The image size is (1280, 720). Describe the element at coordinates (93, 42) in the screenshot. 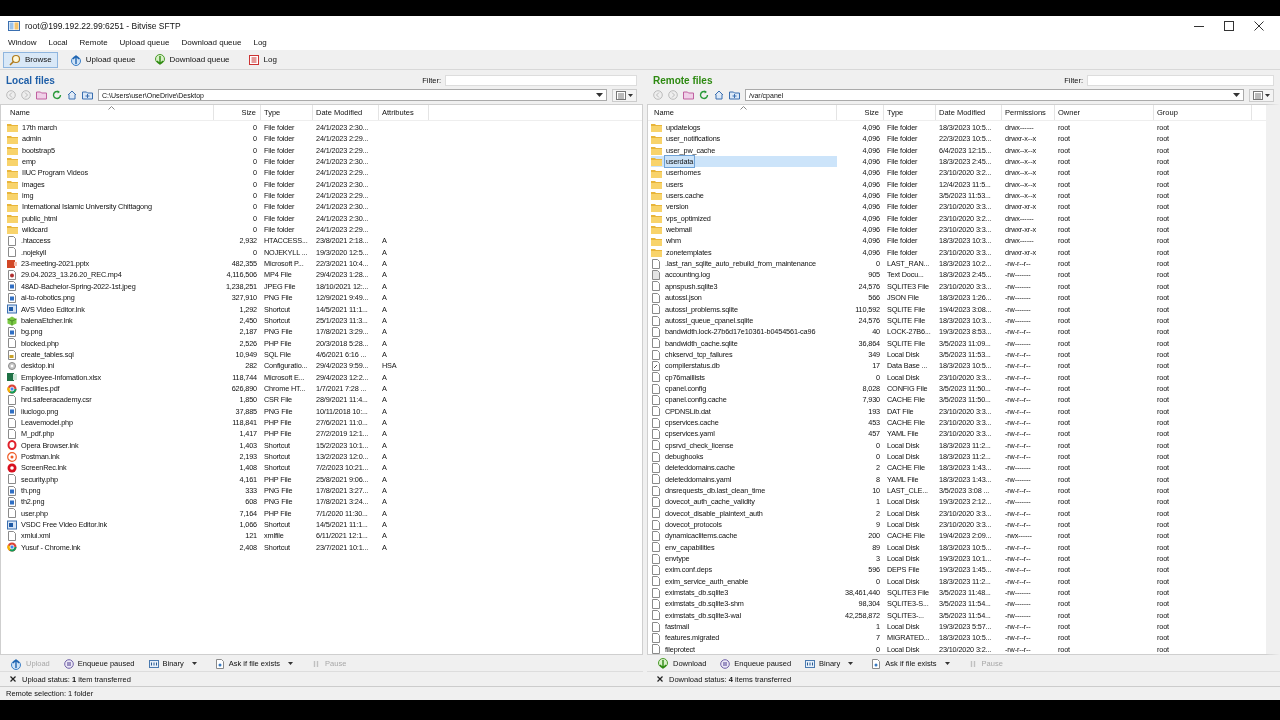

I see `menu-item: Remote` at that location.